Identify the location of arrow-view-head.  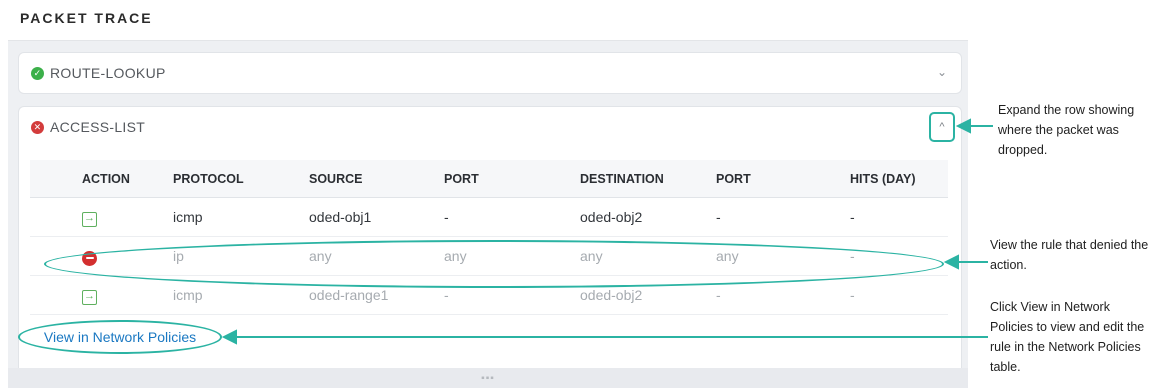
(229, 337).